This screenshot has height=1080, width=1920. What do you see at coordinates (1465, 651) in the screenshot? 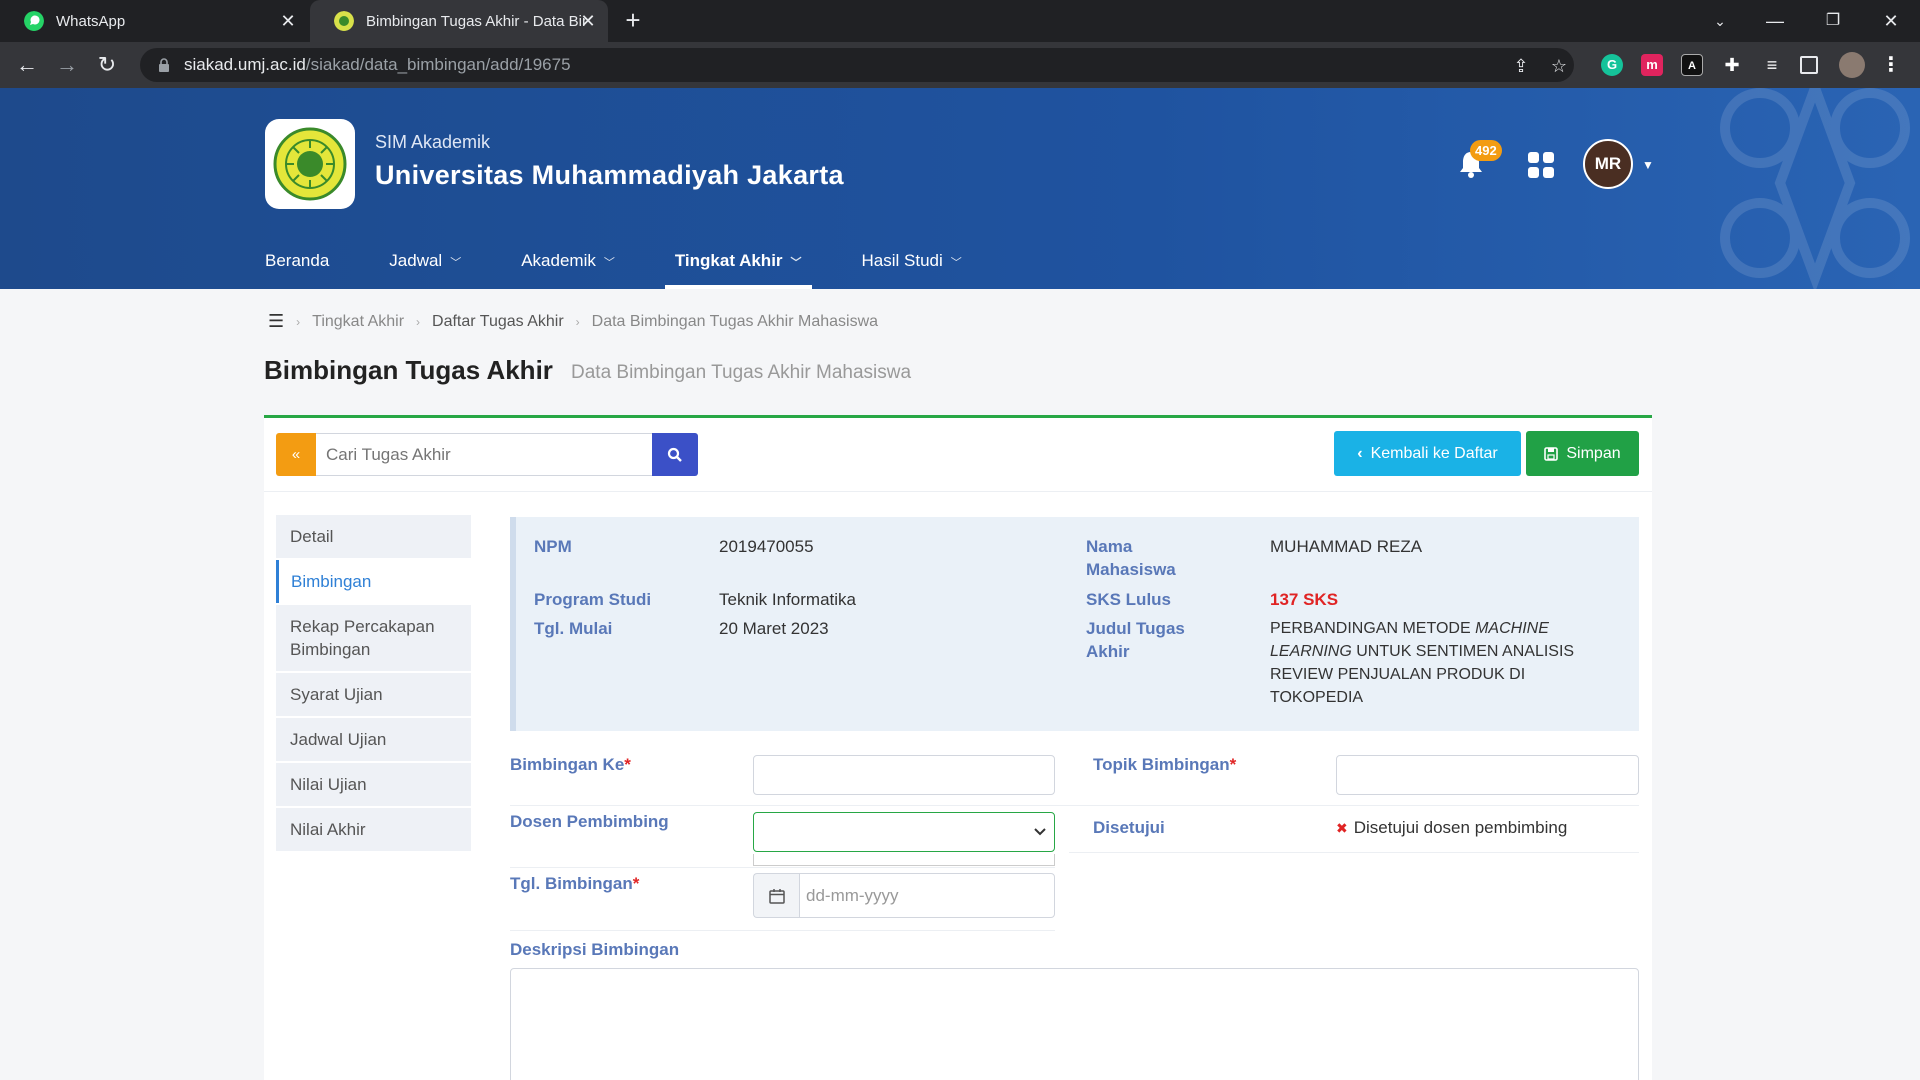
I see `judul-text: UNTUK SENTIMEN ANALISIS` at bounding box center [1465, 651].